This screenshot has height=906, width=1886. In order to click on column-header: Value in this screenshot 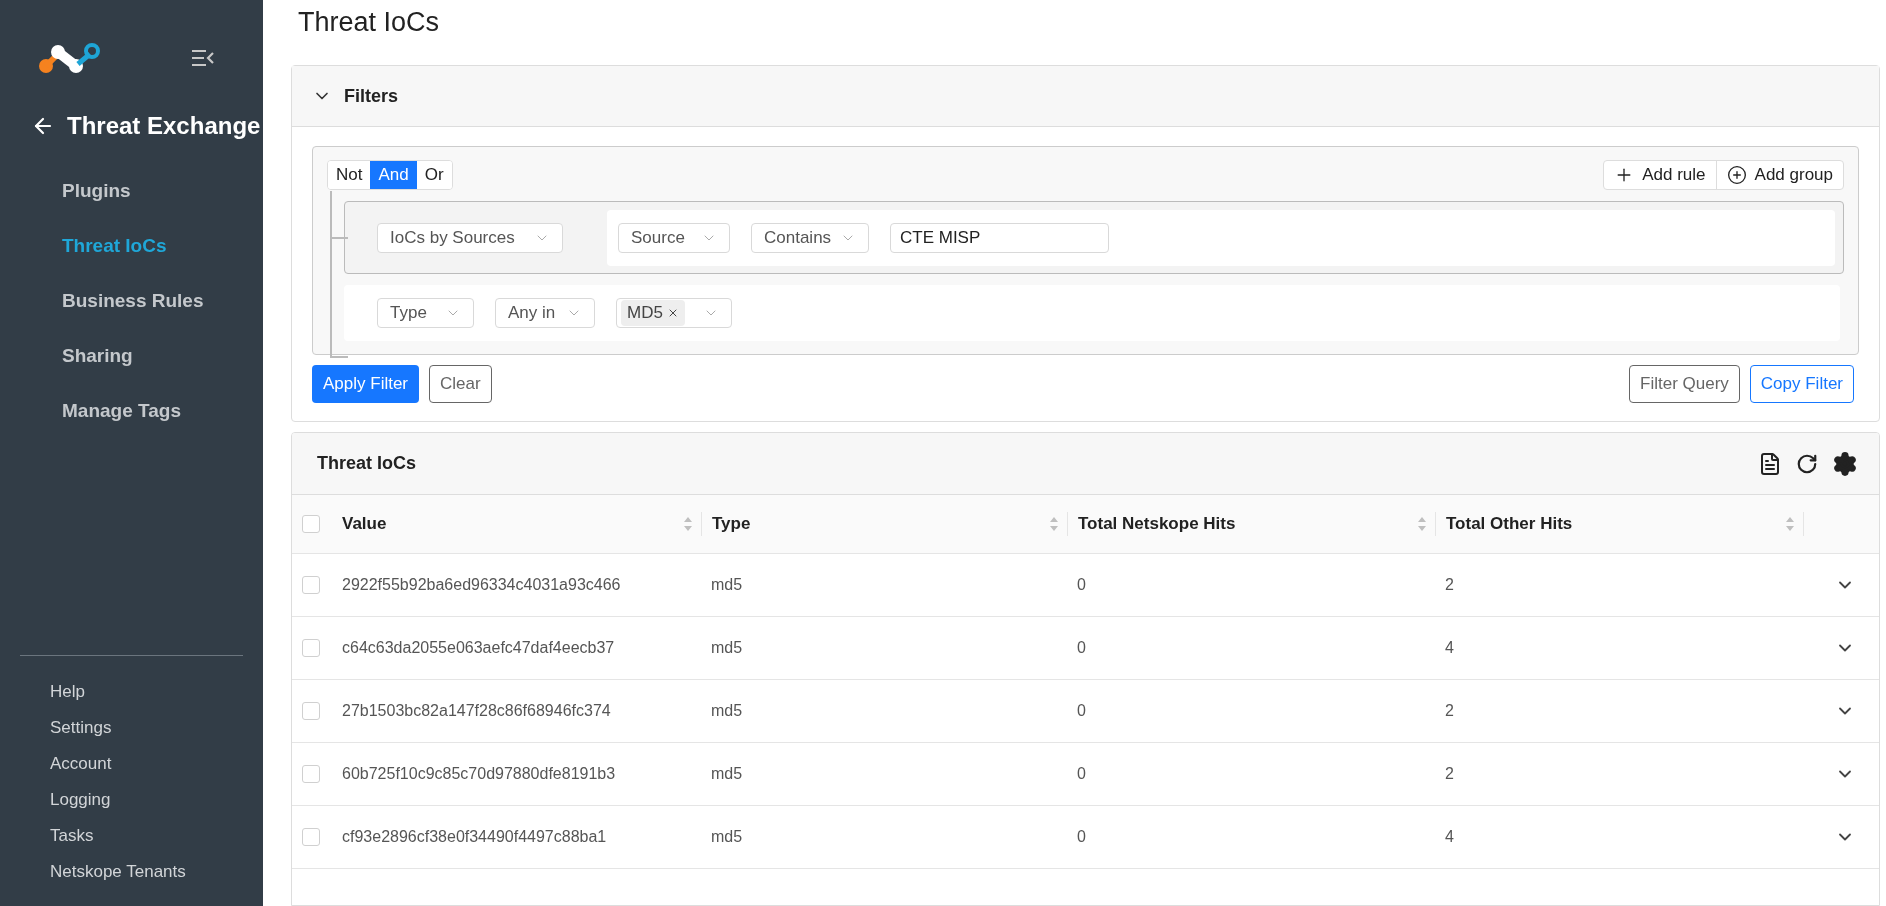, I will do `click(364, 524)`.